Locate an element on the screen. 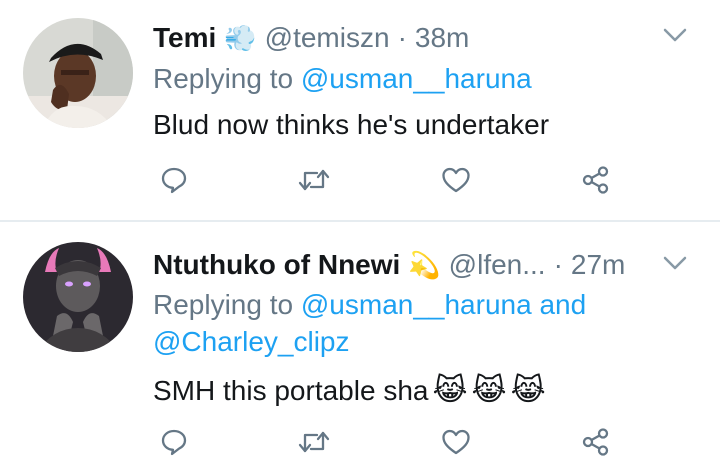 The height and width of the screenshot is (470, 720). display-name: Ntuthuko of Nnewi is located at coordinates (276, 265).